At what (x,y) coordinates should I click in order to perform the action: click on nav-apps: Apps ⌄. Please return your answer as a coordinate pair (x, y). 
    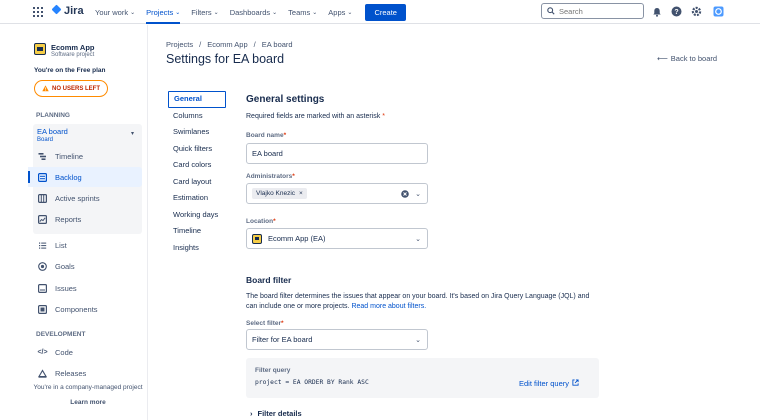
    Looking at the image, I should click on (340, 12).